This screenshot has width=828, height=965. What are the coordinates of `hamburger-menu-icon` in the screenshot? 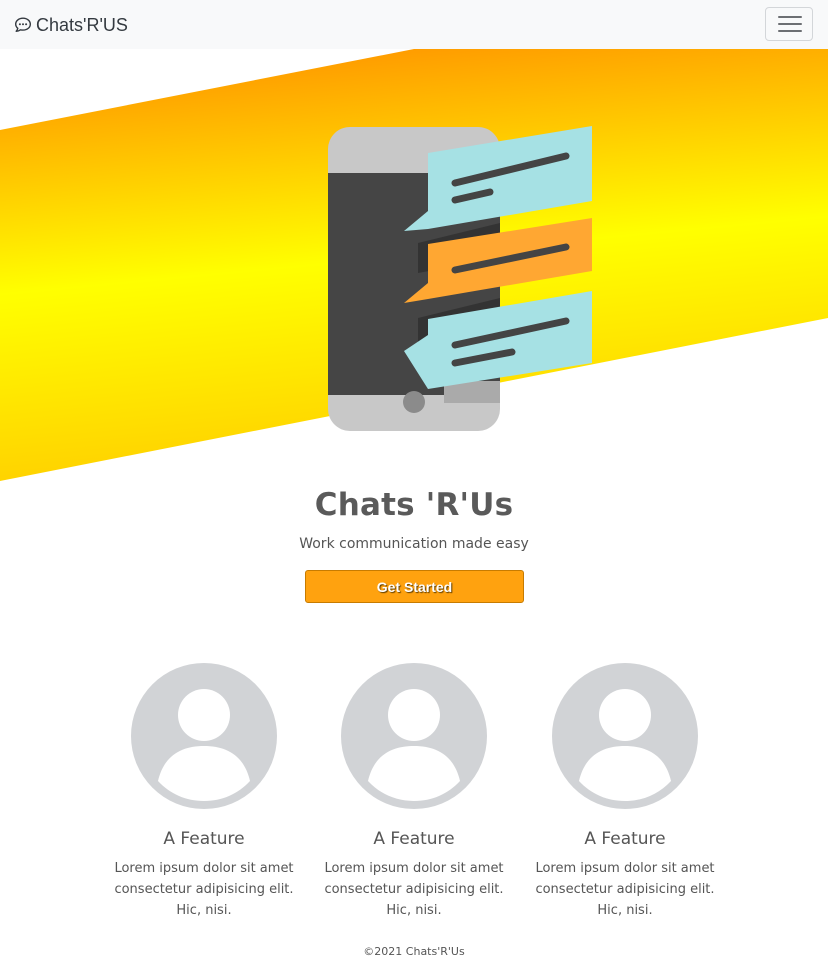 It's located at (790, 24).